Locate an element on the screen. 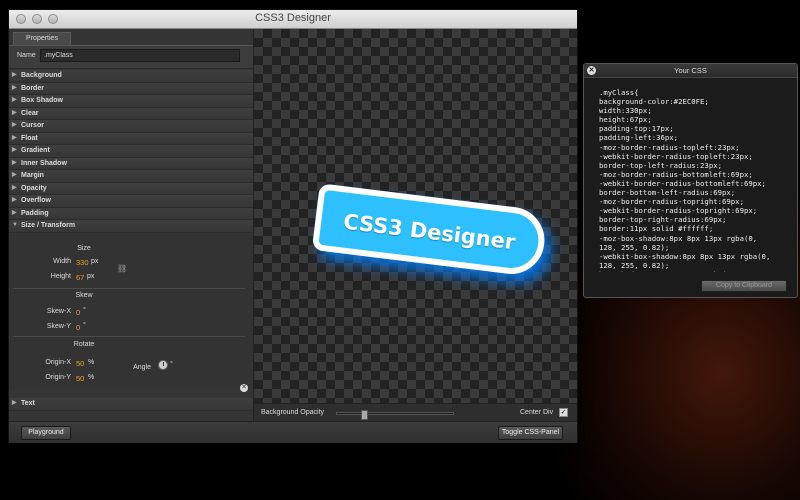 The height and width of the screenshot is (500, 800). property-group-label: Background is located at coordinates (41, 75).